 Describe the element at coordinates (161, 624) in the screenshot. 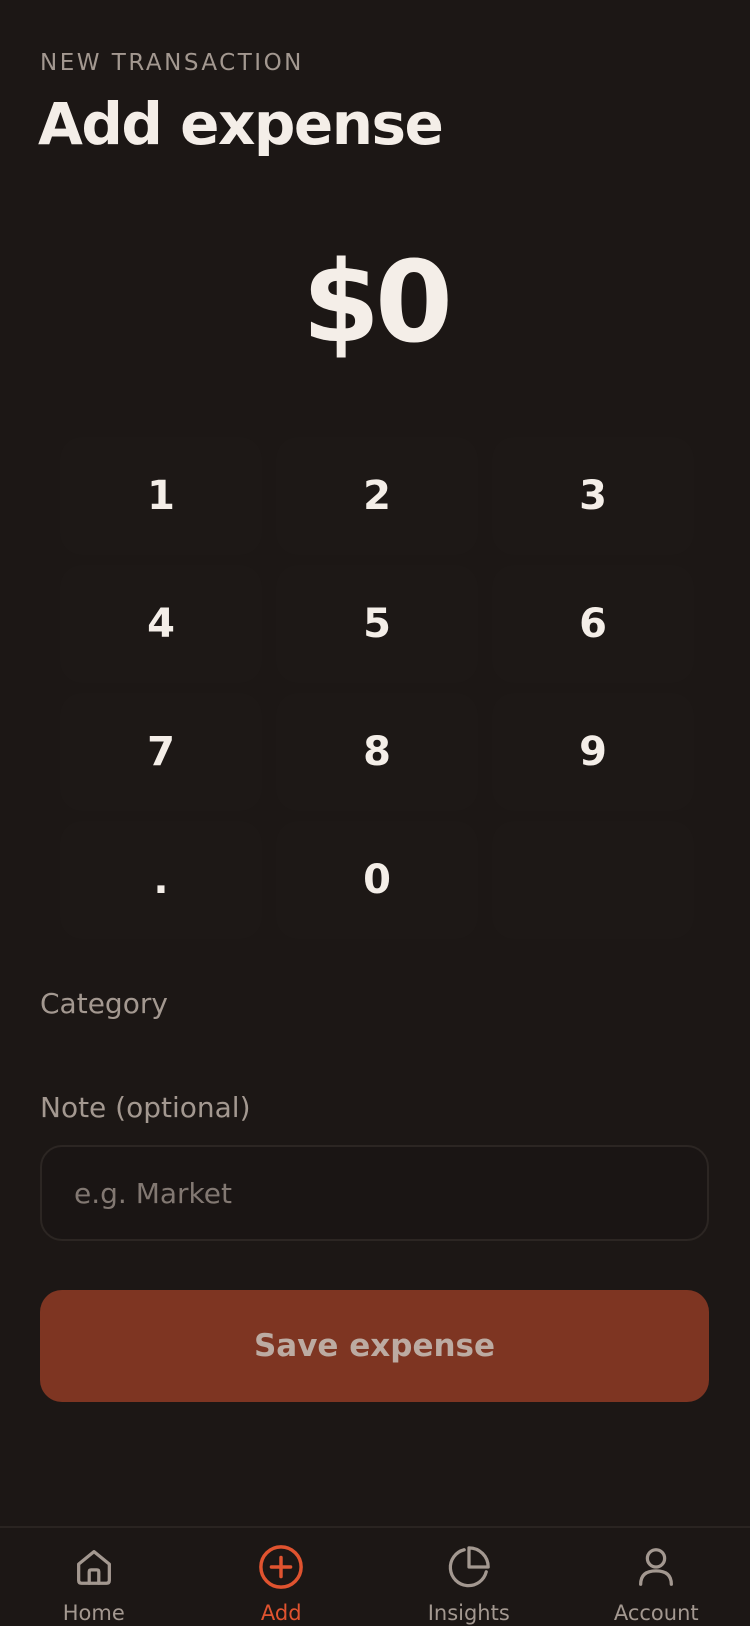

I see `keypad-key-4: 4` at that location.